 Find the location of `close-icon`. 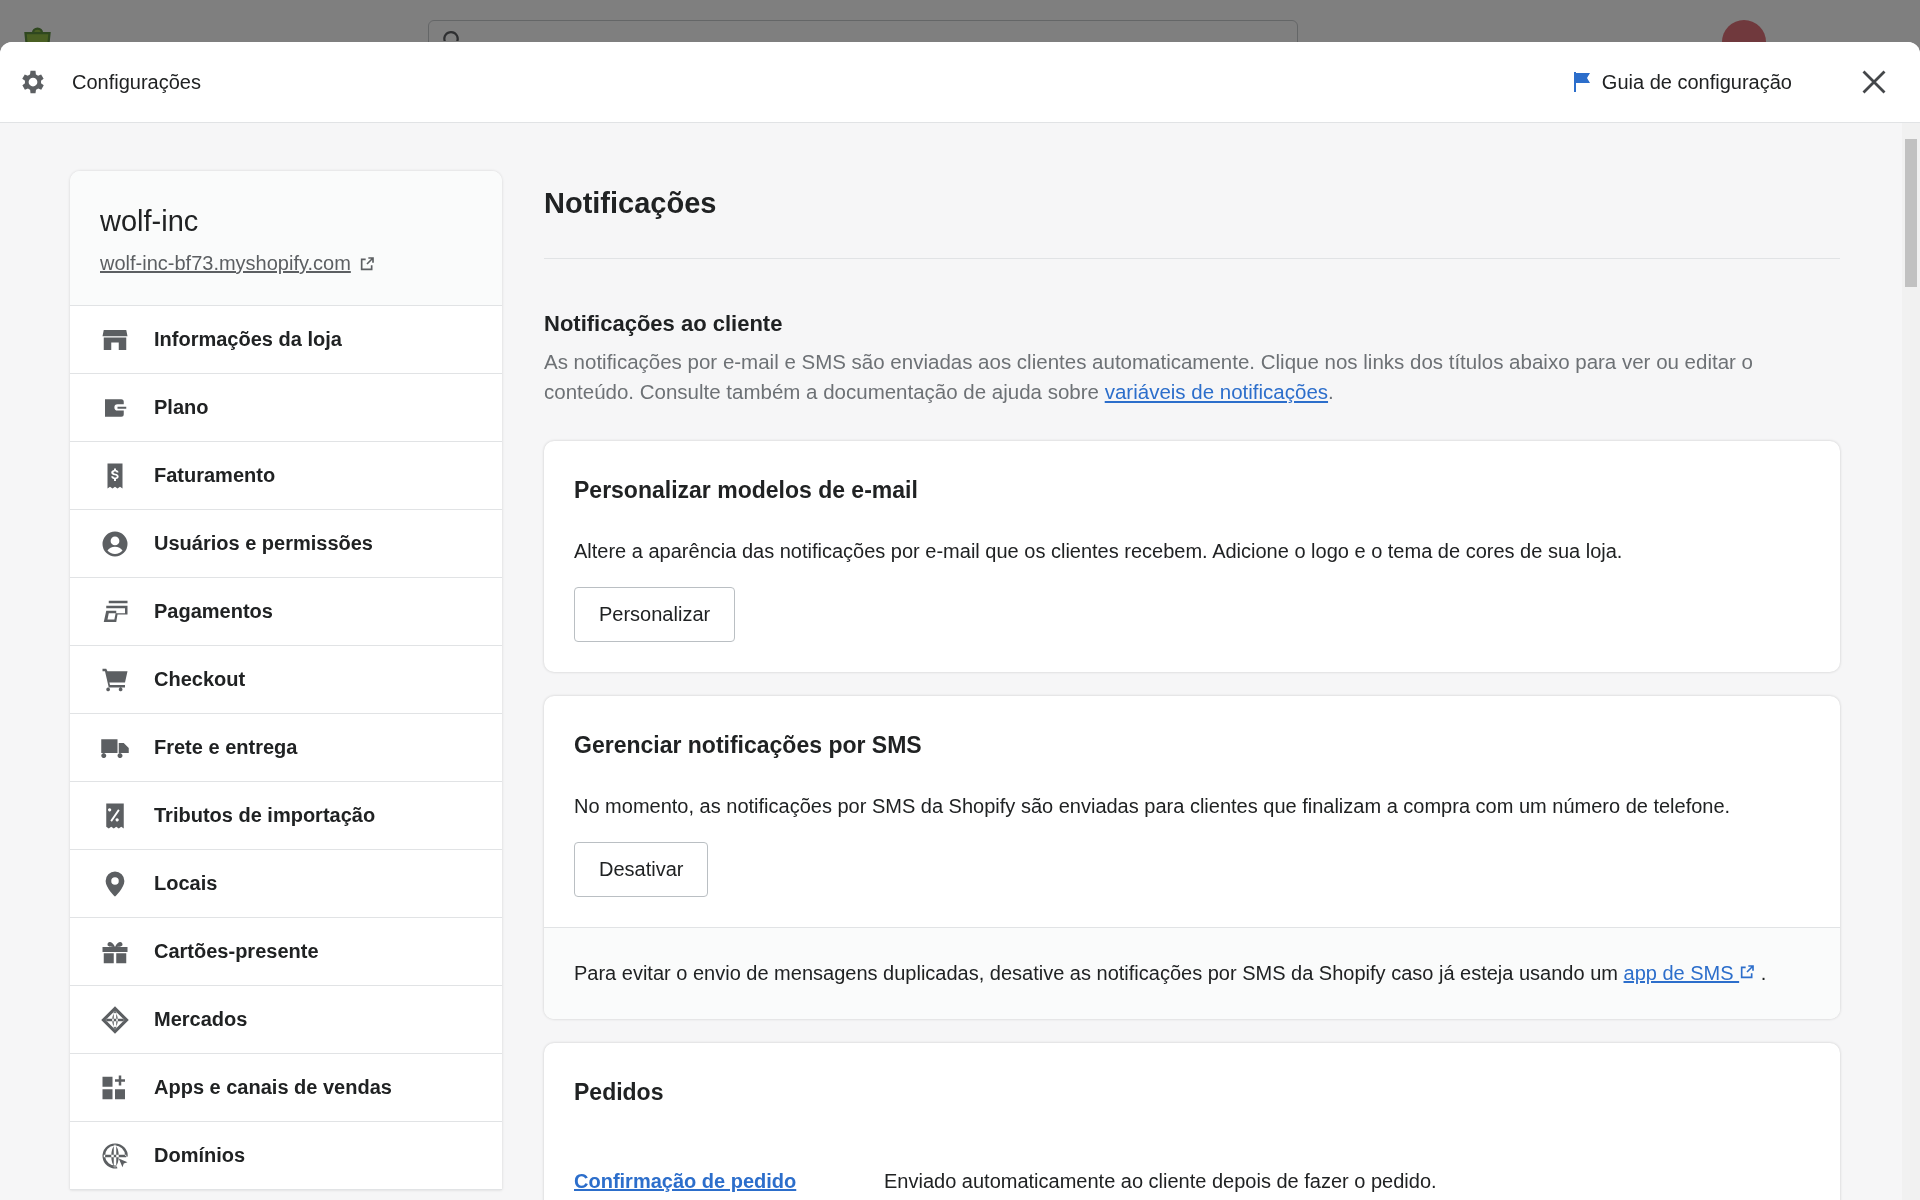

close-icon is located at coordinates (1874, 82).